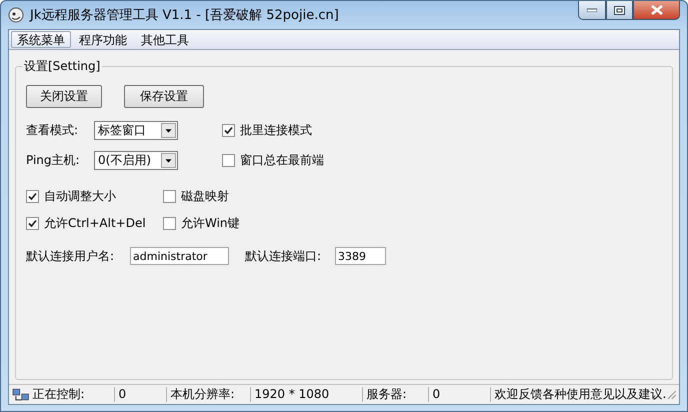 The image size is (688, 412). I want to click on menu-item: 程序功能, so click(103, 39).